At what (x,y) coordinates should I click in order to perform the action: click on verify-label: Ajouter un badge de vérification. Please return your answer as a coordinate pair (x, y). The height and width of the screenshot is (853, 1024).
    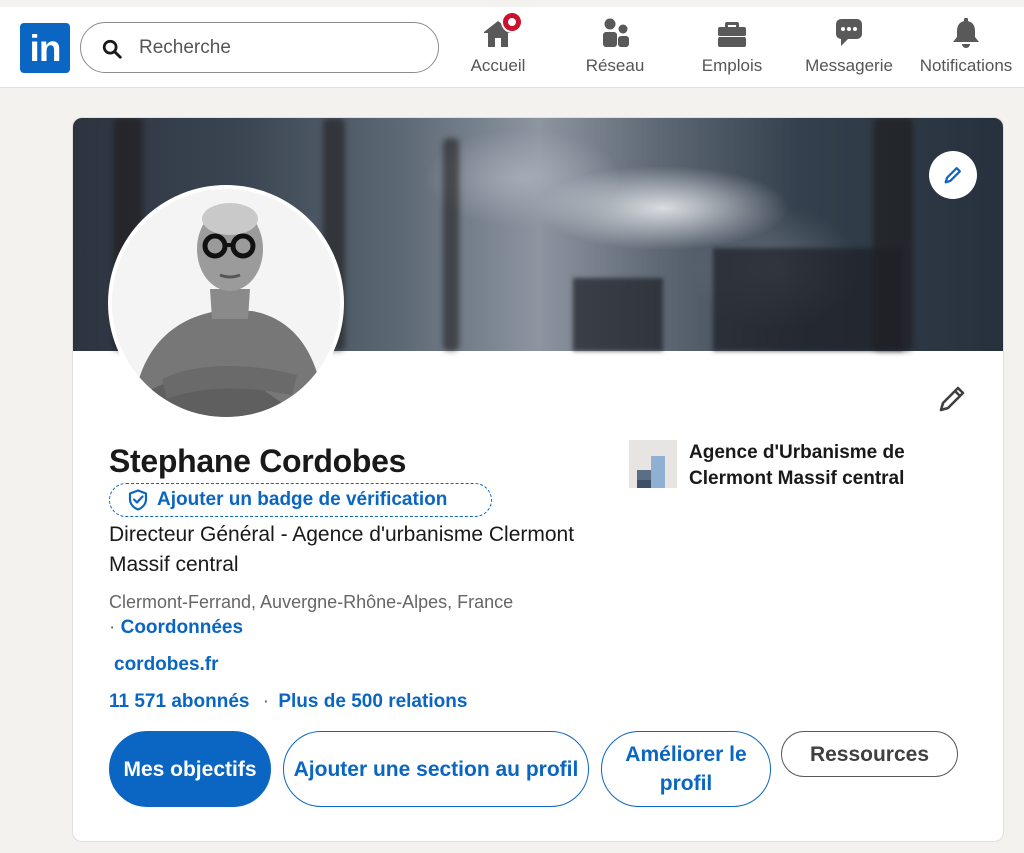
    Looking at the image, I should click on (302, 499).